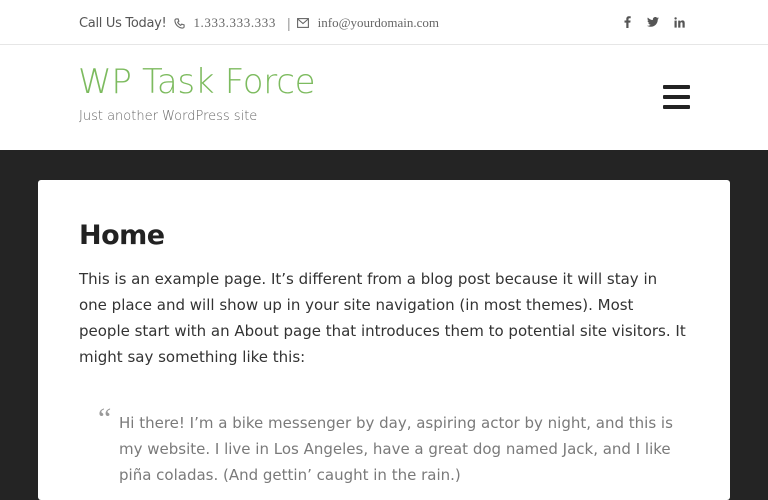 The height and width of the screenshot is (500, 768). I want to click on social-links, so click(653, 22).